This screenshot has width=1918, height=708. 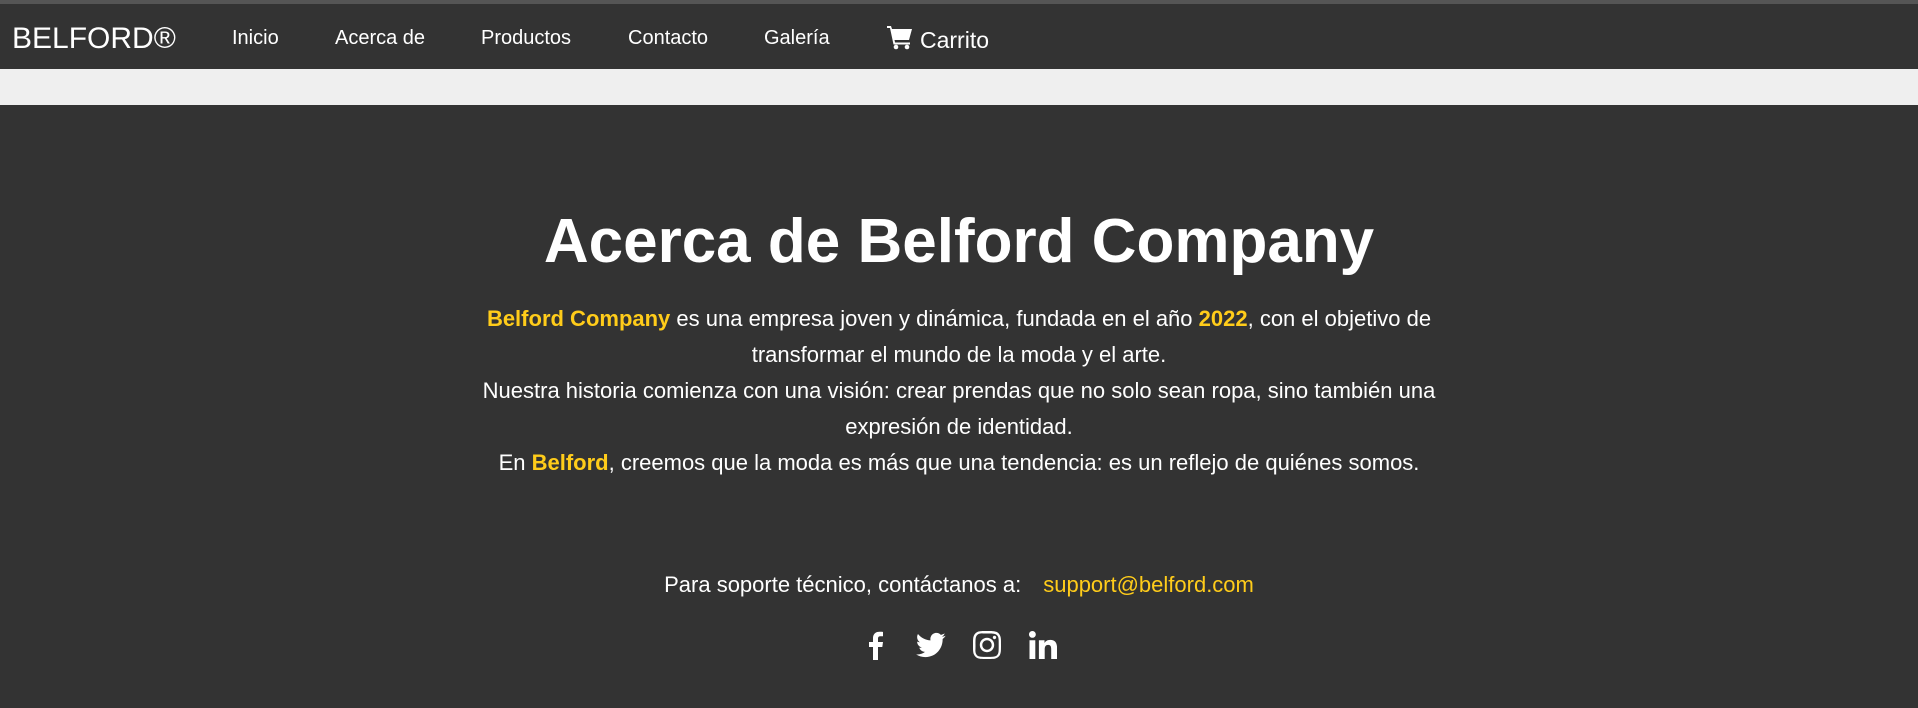 I want to click on nav-link-inicio: Inicio, so click(x=255, y=38).